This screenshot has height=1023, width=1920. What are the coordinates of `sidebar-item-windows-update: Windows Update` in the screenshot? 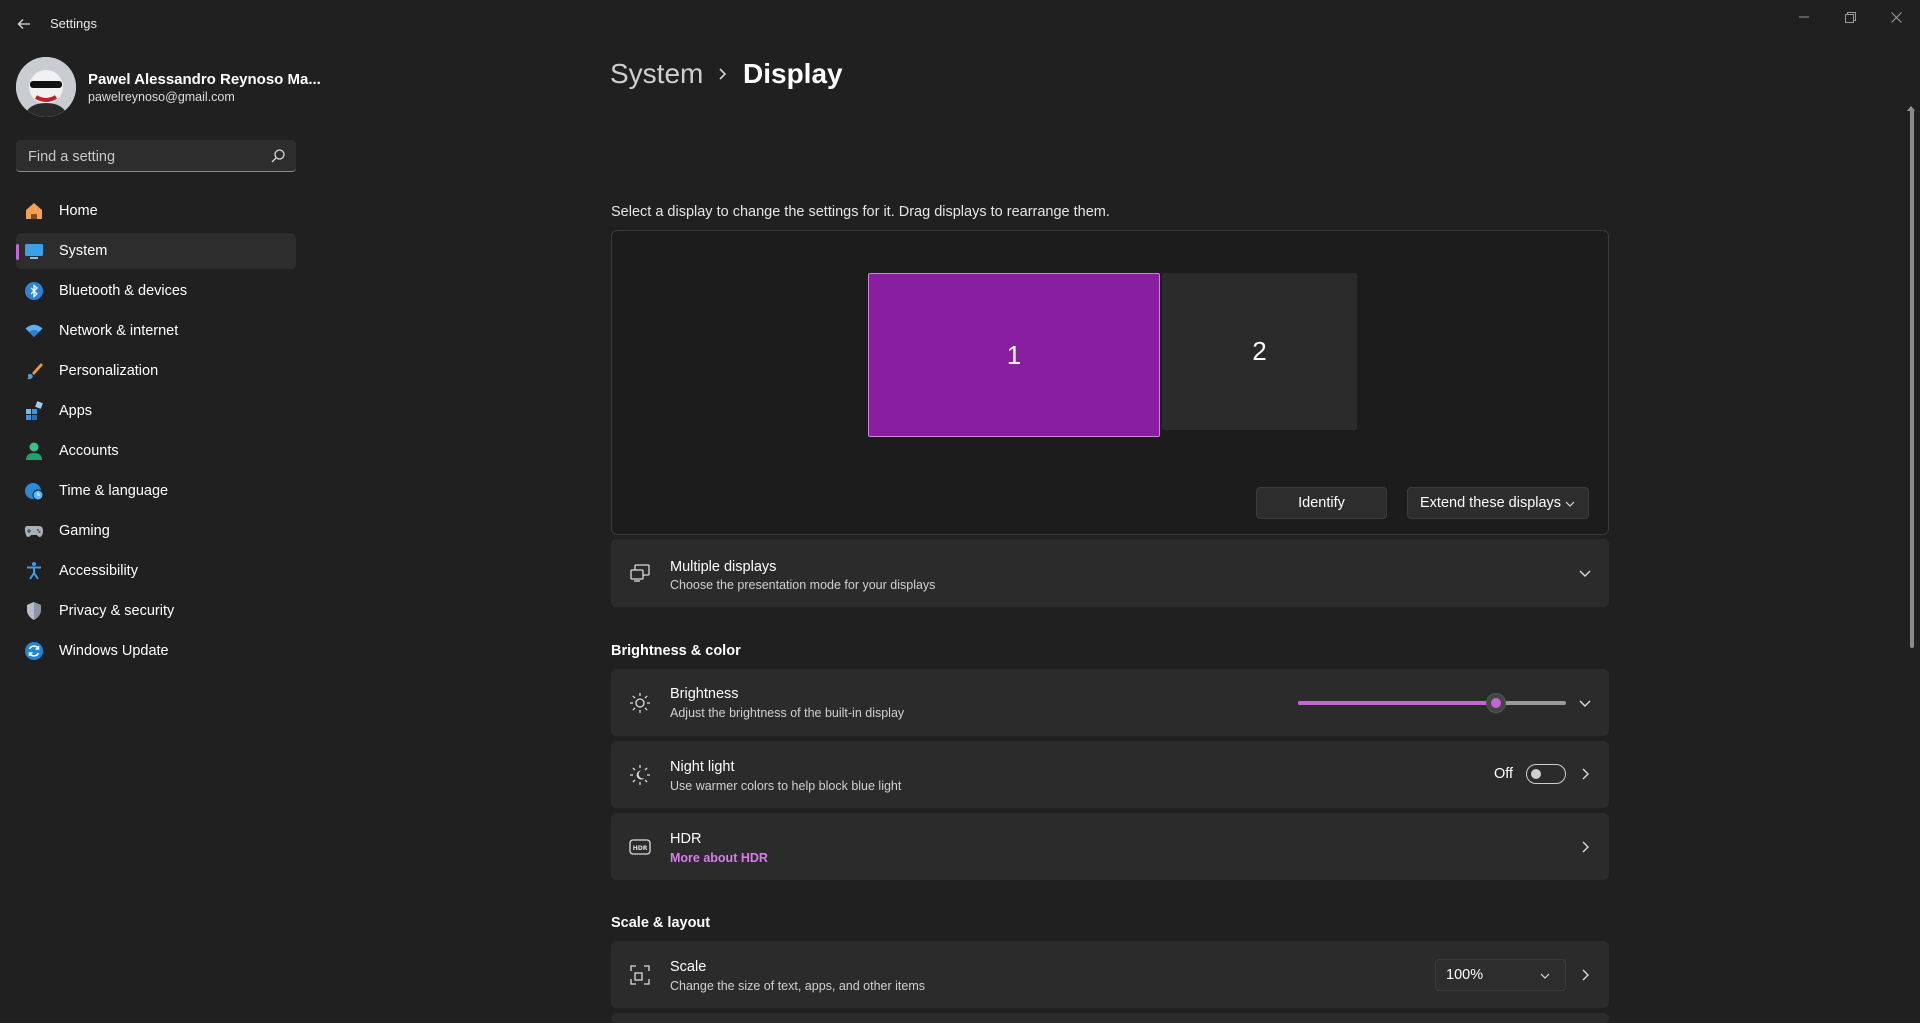 It's located at (156, 651).